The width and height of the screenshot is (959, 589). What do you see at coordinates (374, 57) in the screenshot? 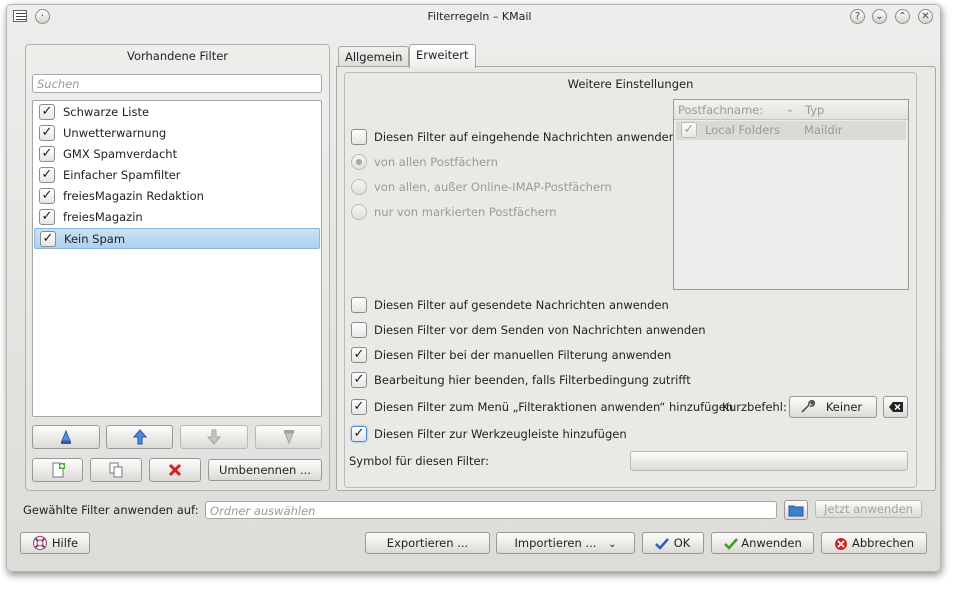
I see `tab-allgemein: Allgemein` at bounding box center [374, 57].